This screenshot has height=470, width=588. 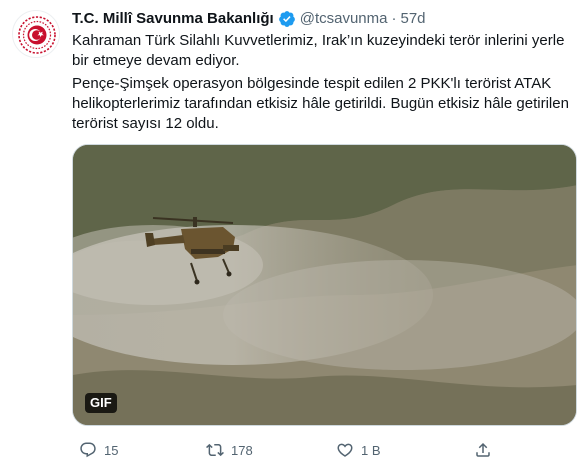 I want to click on share-button, so click(x=483, y=450).